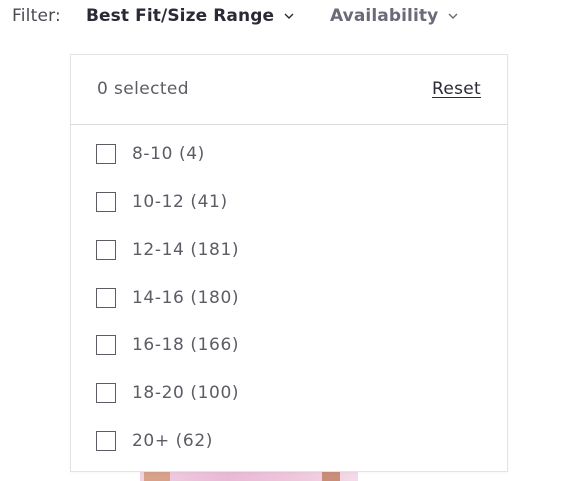  Describe the element at coordinates (286, 393) in the screenshot. I see `option-18-20: 18-20 (100)` at that location.